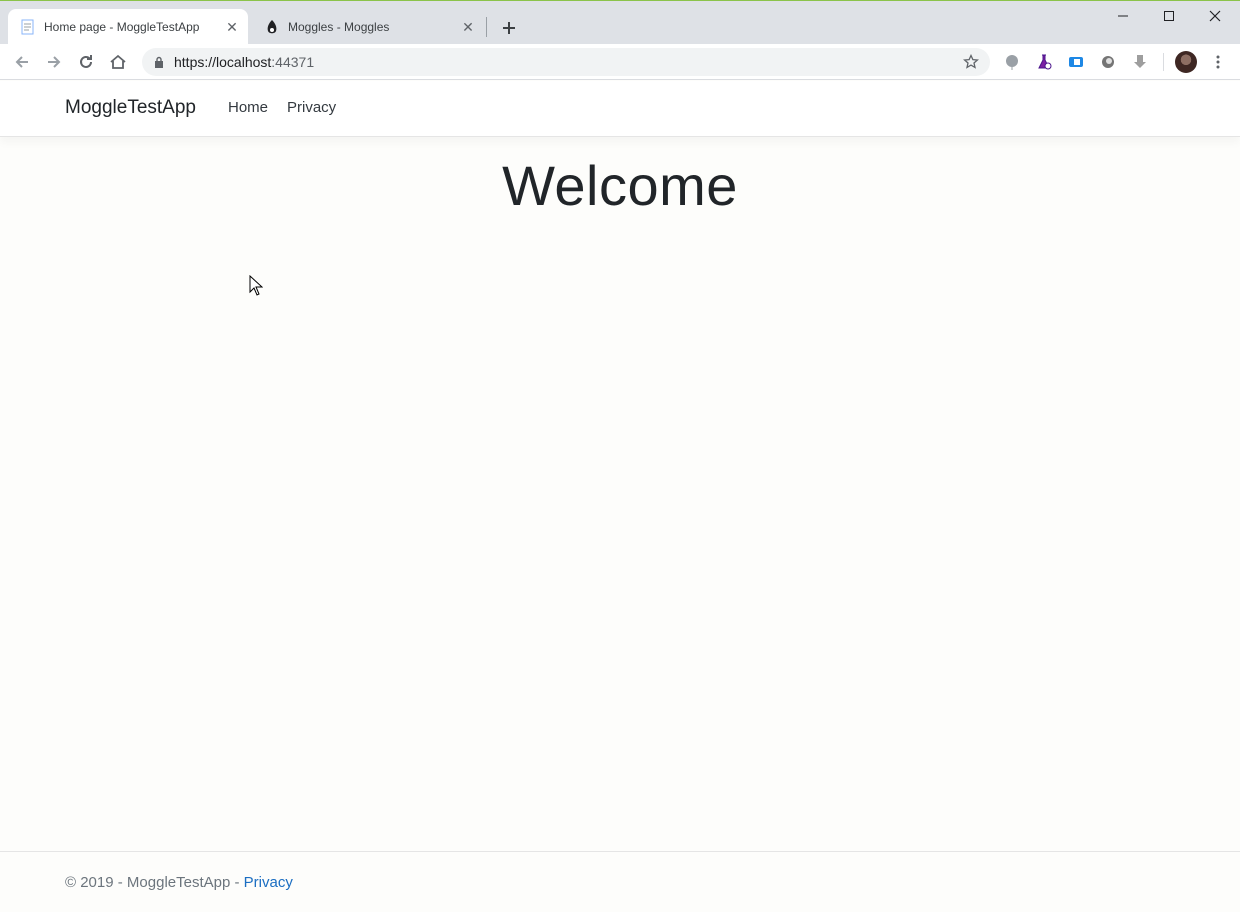  I want to click on profile-avatar, so click(1186, 62).